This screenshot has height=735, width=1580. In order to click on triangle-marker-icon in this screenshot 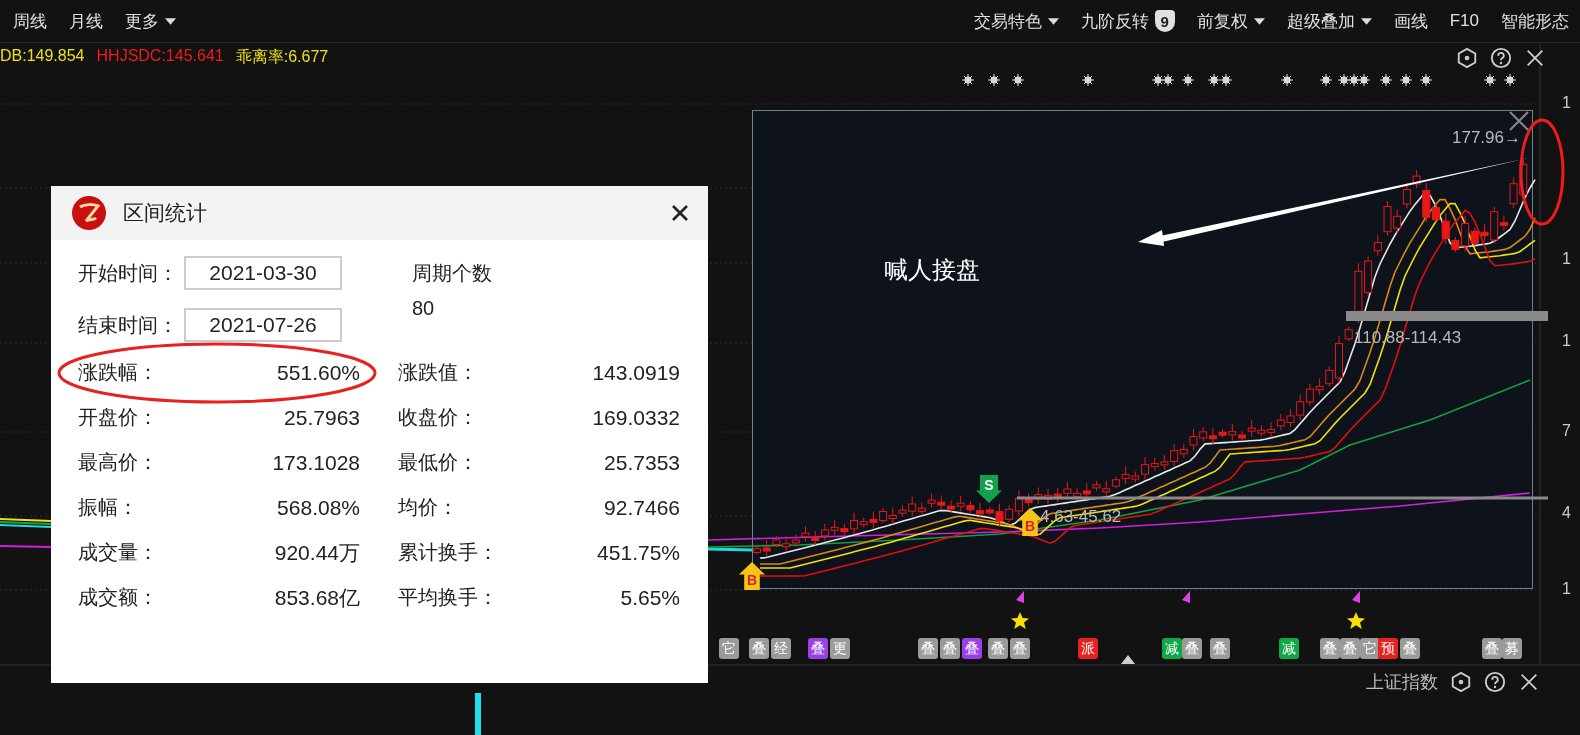, I will do `click(1128, 659)`.